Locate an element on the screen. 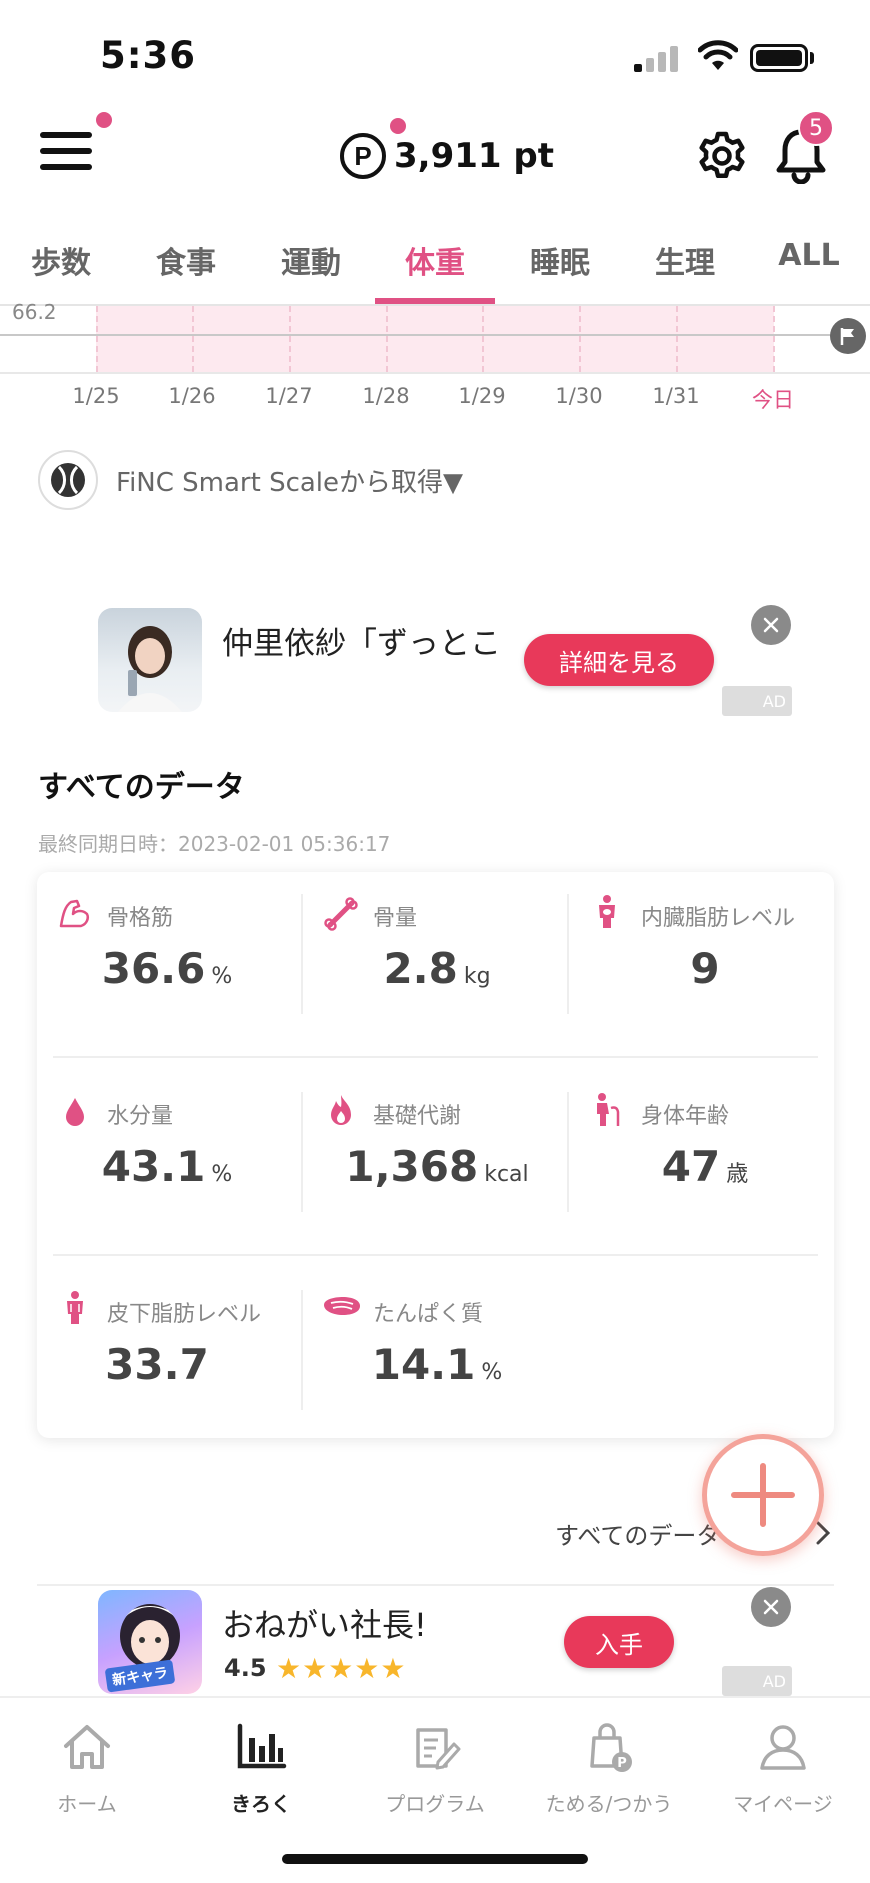 The height and width of the screenshot is (1883, 870). metric-number: 14.1 is located at coordinates (423, 1364).